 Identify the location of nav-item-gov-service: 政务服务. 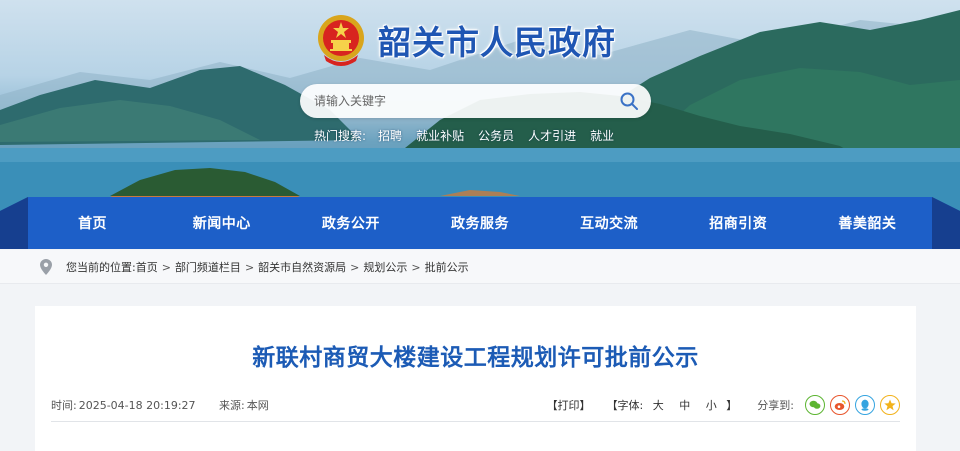
(479, 223).